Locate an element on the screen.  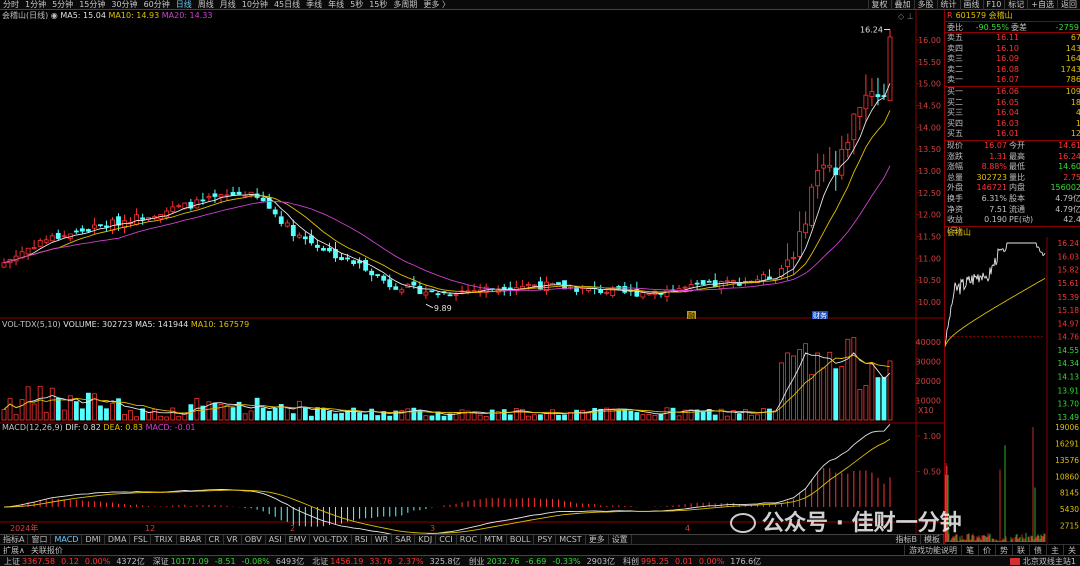
toolbar-button: 标记 is located at coordinates (1015, 5).